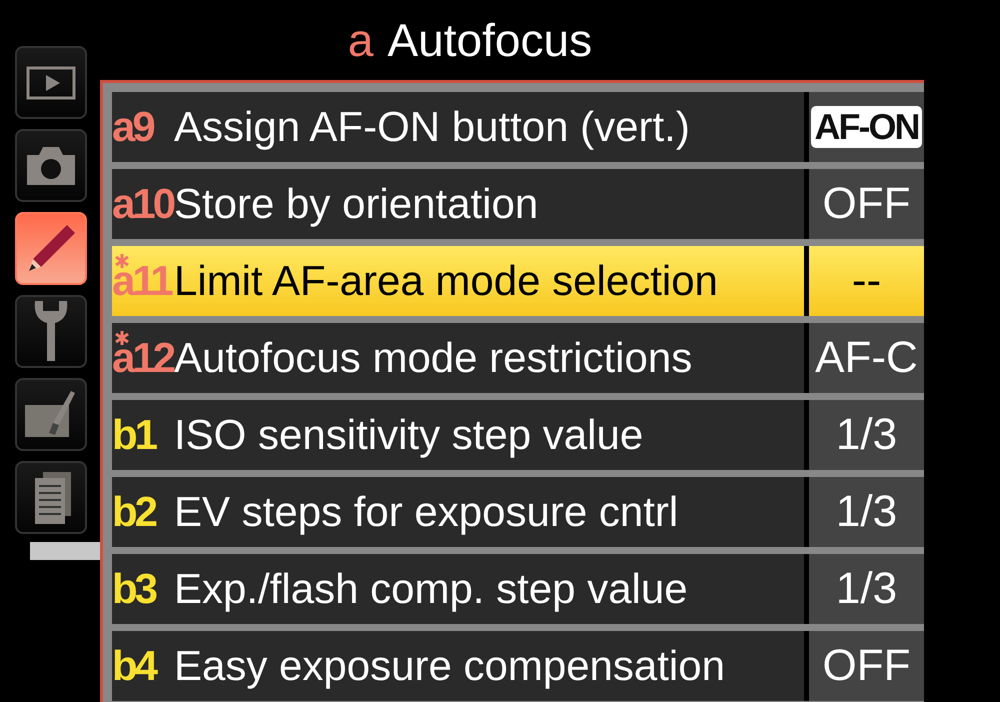  I want to click on value-badge: AF-ON, so click(866, 127).